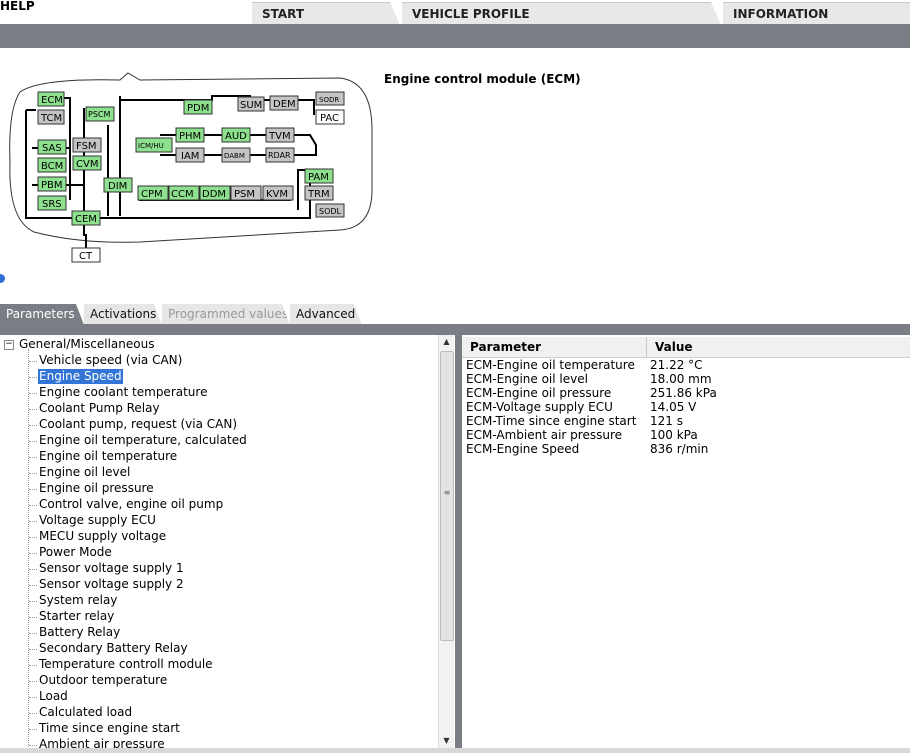  What do you see at coordinates (455, 329) in the screenshot?
I see `tab-underline-bar` at bounding box center [455, 329].